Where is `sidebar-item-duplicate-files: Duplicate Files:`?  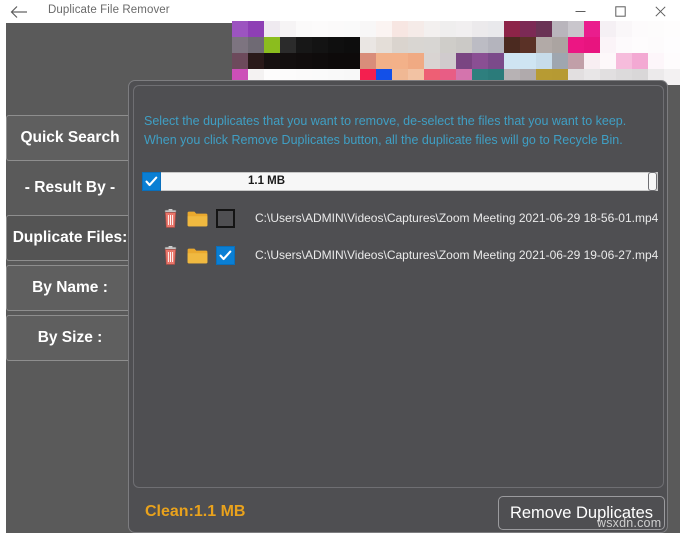 sidebar-item-duplicate-files: Duplicate Files: is located at coordinates (70, 238).